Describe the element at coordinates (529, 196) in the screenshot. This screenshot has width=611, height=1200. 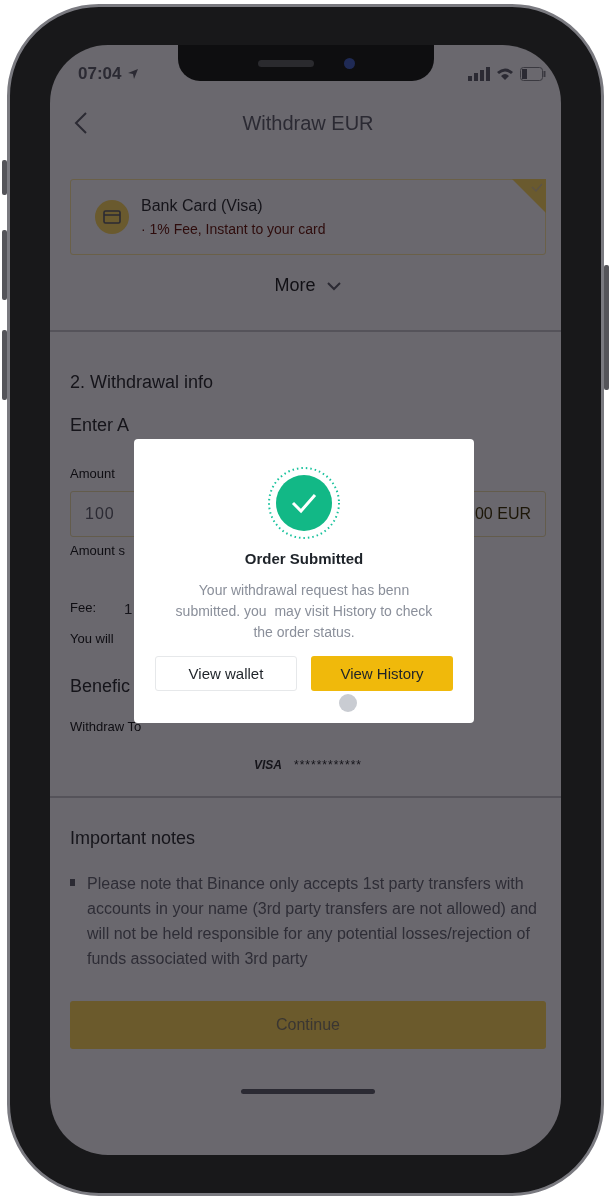
I see `selected-corner-icon` at that location.